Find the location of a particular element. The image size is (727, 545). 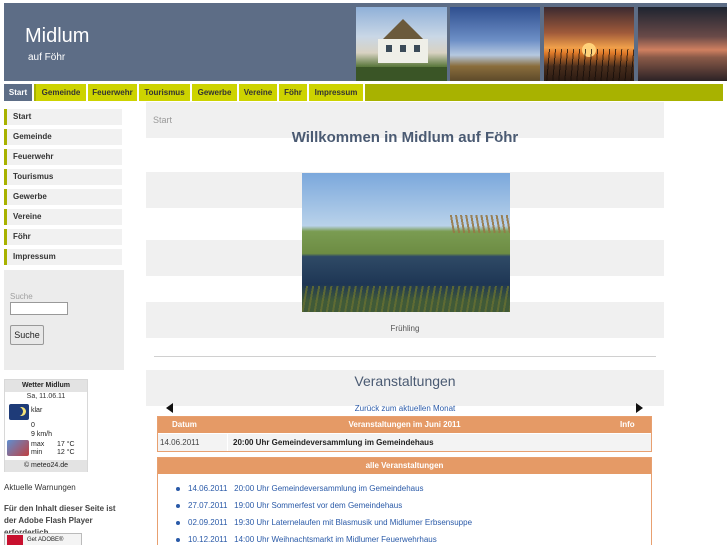

weather-credit-link: © meteo24.de is located at coordinates (46, 466).